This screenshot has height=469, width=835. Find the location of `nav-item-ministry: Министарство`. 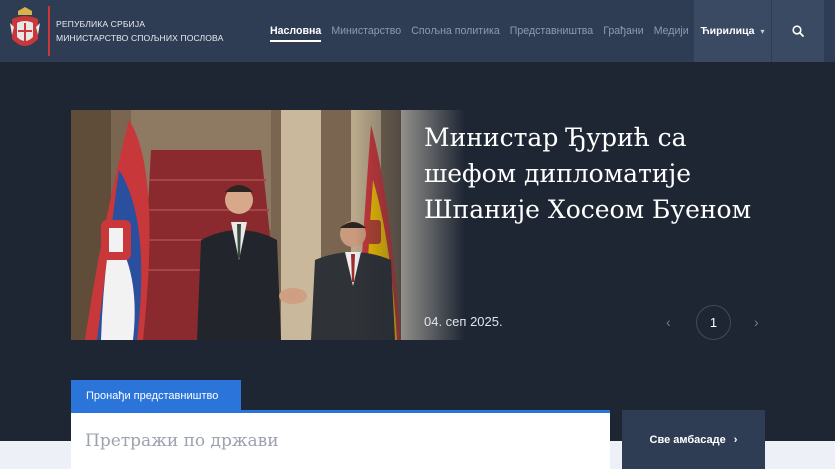

nav-item-ministry: Министарство is located at coordinates (366, 31).